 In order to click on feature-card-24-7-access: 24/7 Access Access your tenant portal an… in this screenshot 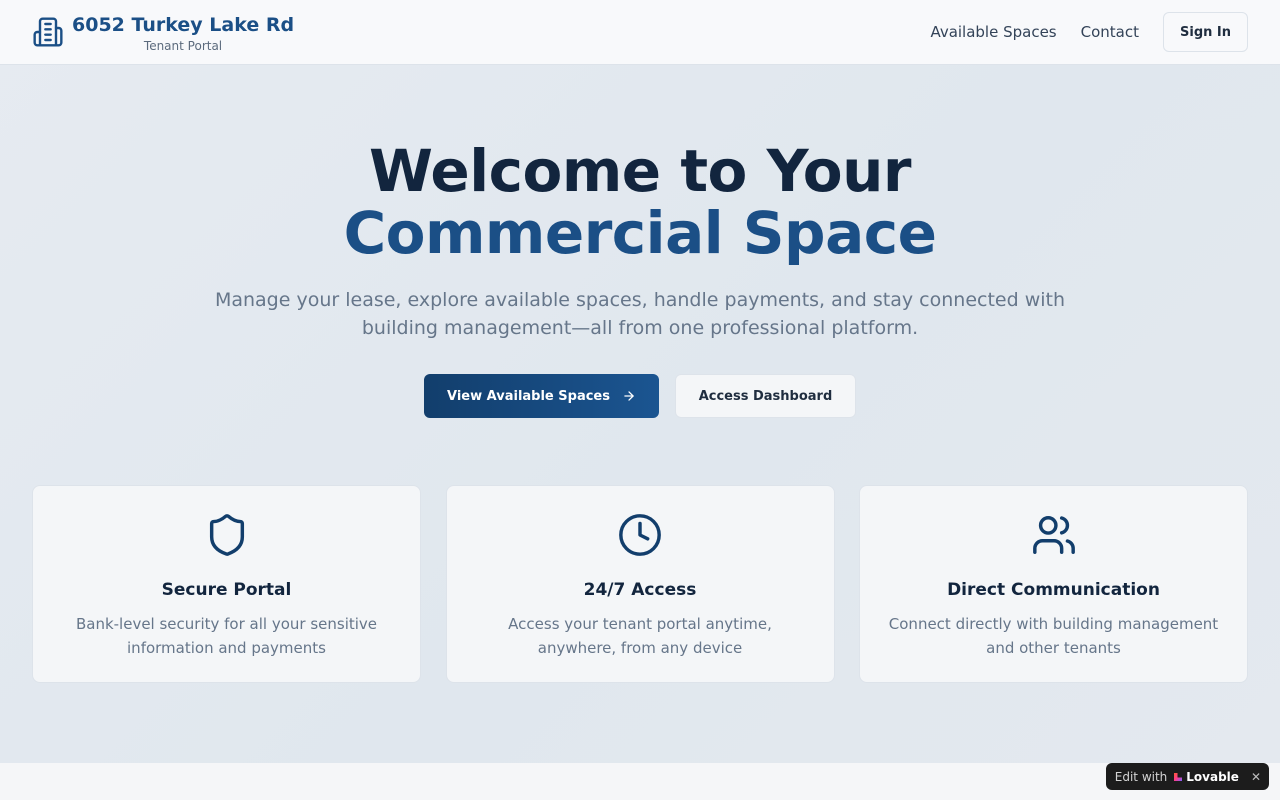, I will do `click(640, 584)`.